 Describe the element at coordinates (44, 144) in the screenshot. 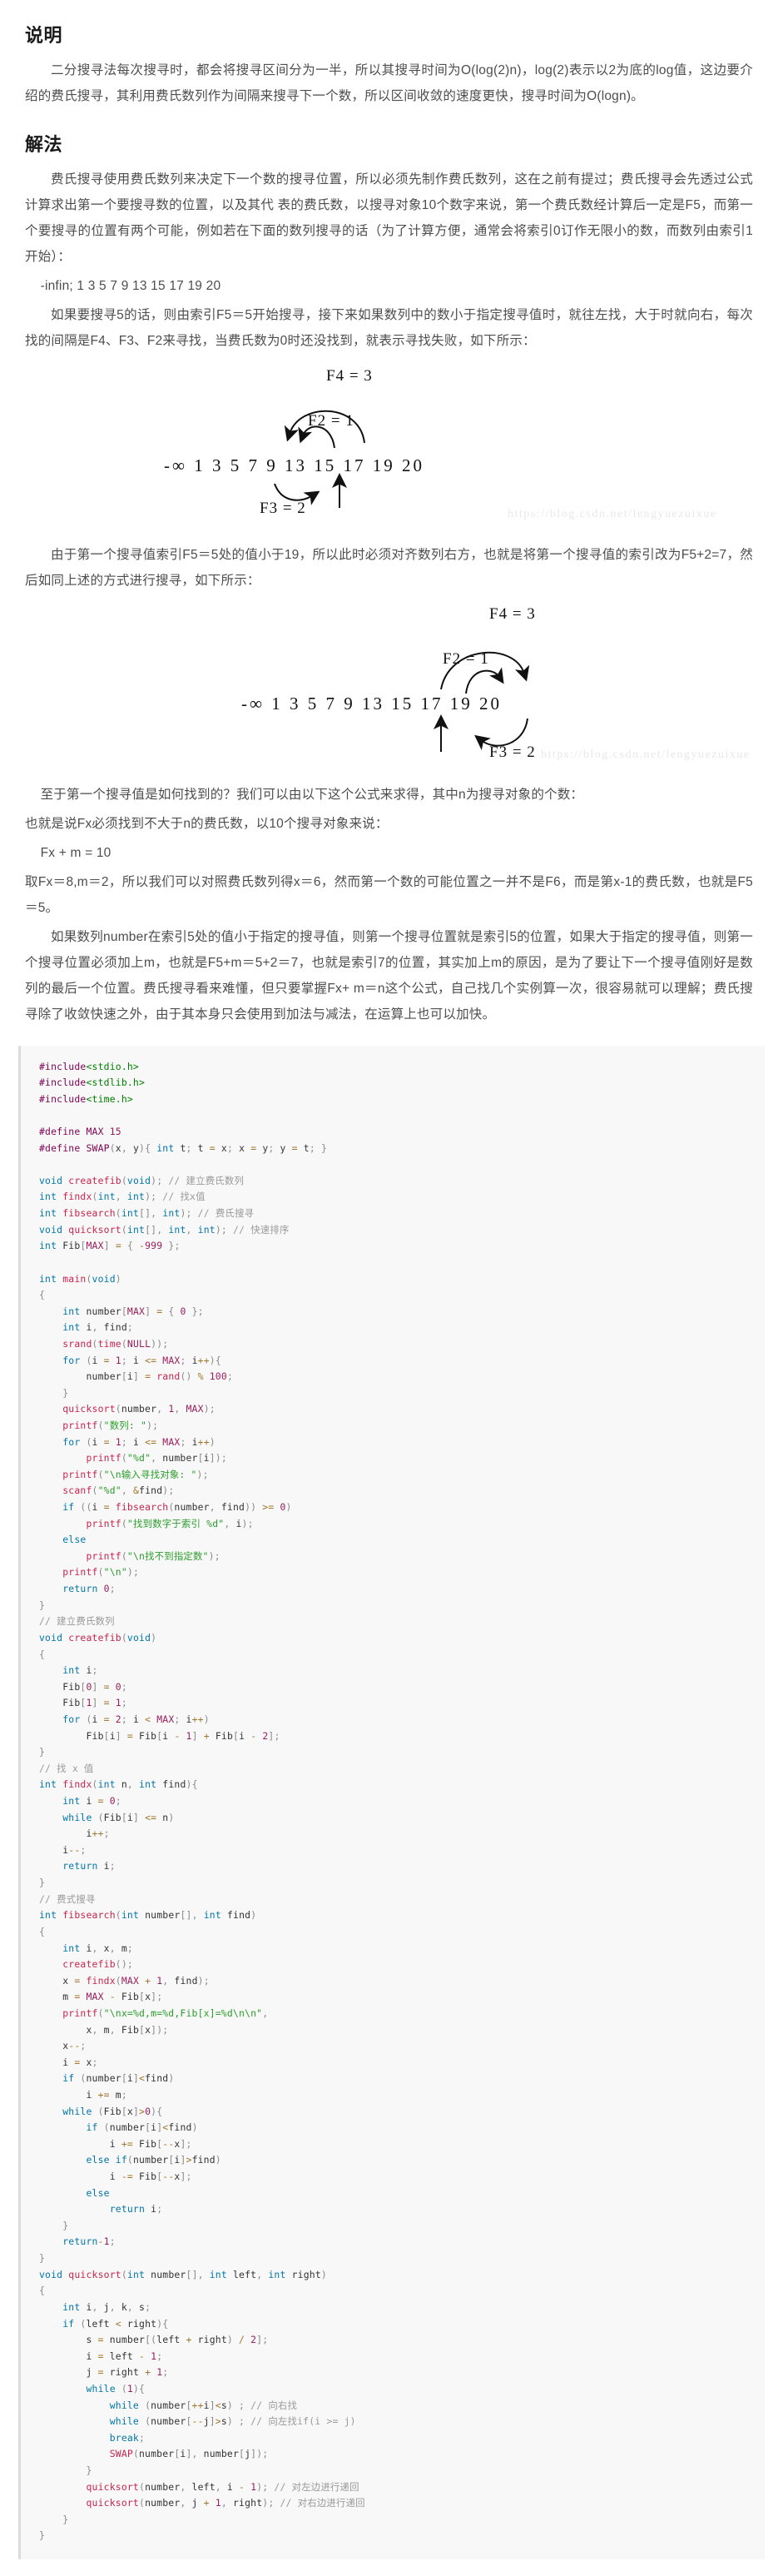

I see `section-title-solution: 解法` at that location.